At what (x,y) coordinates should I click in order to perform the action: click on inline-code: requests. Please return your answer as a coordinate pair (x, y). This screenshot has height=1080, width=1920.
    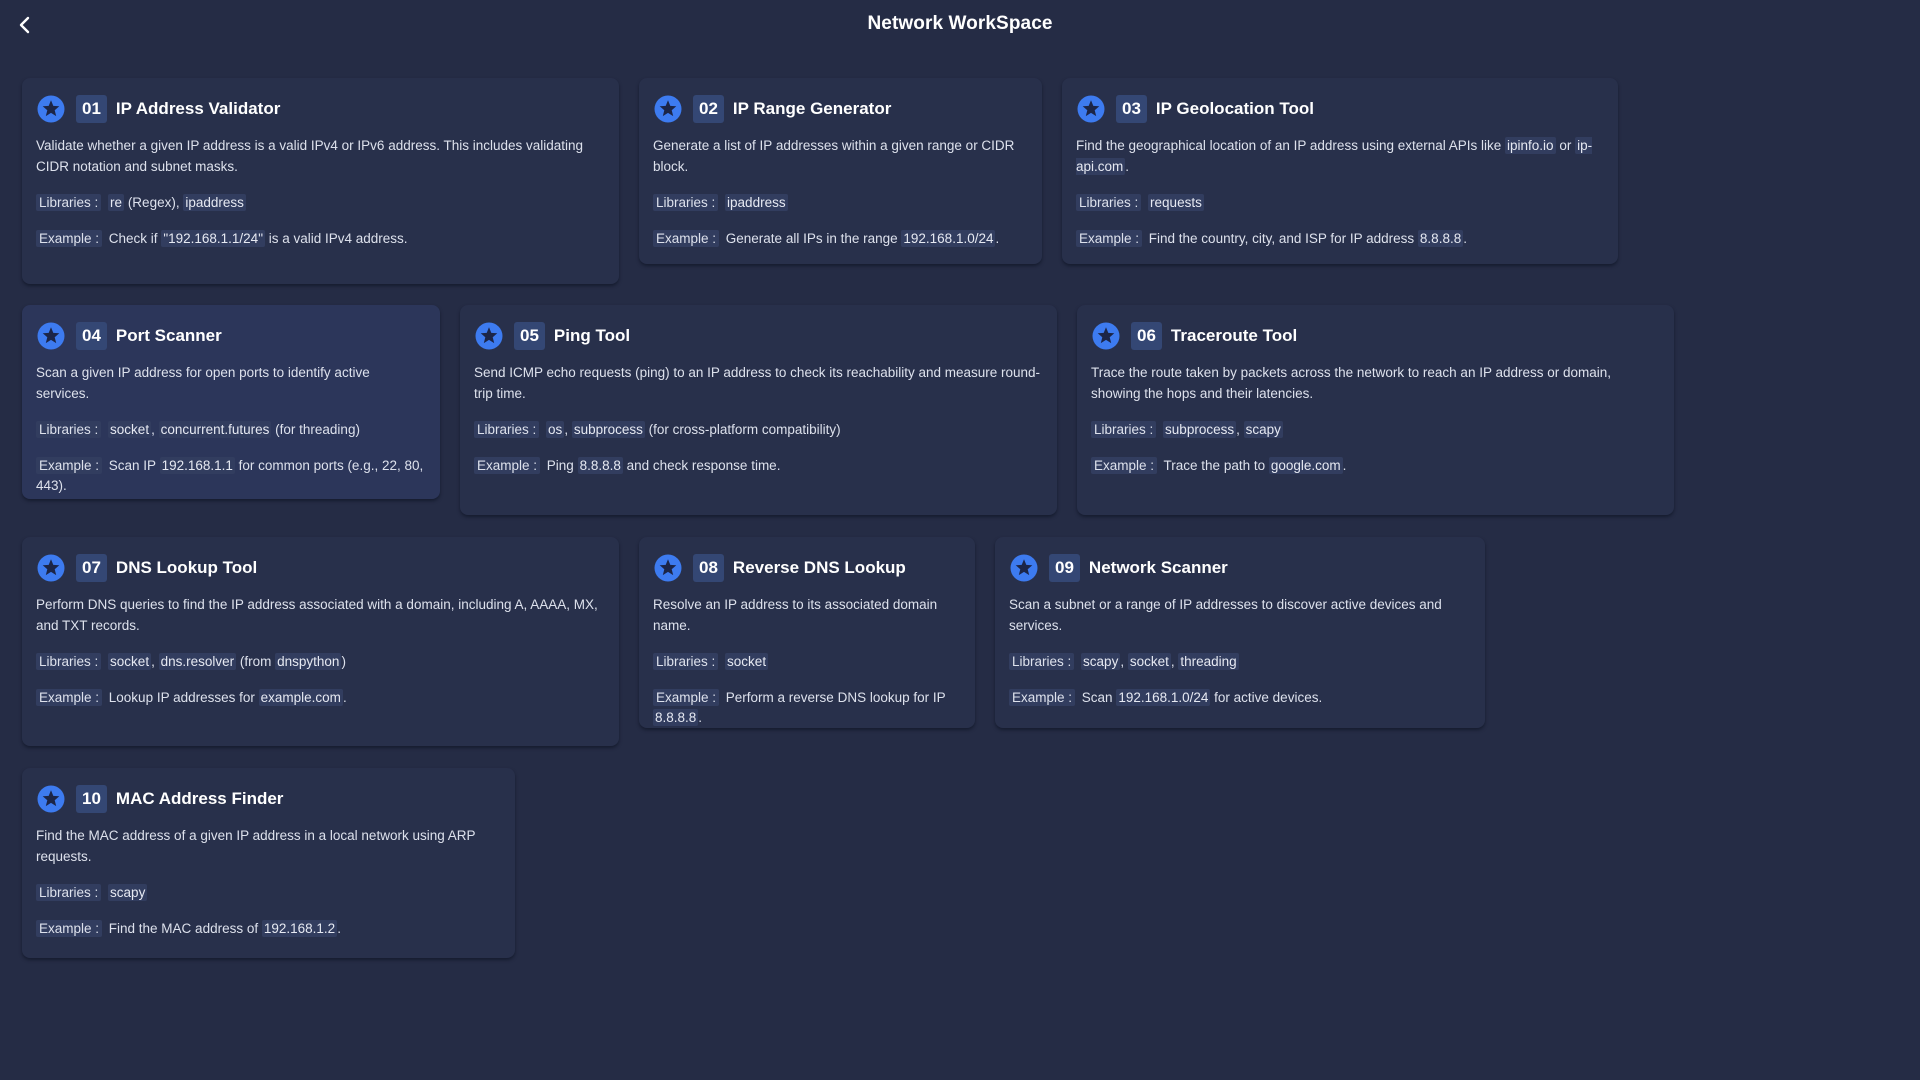
    Looking at the image, I should click on (1176, 202).